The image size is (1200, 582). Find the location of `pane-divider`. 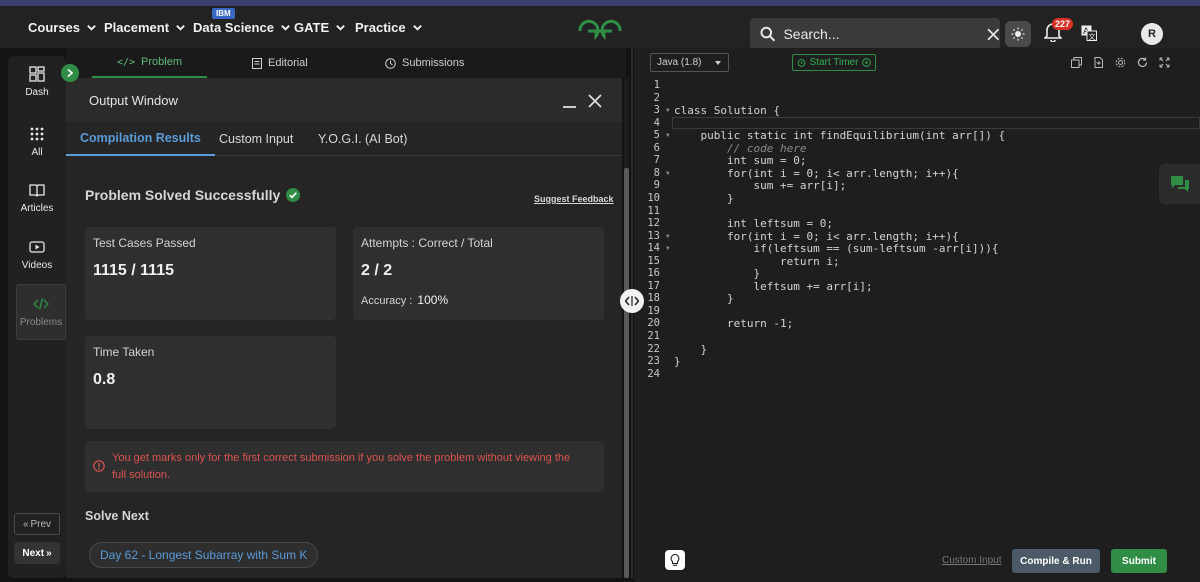

pane-divider is located at coordinates (632, 313).